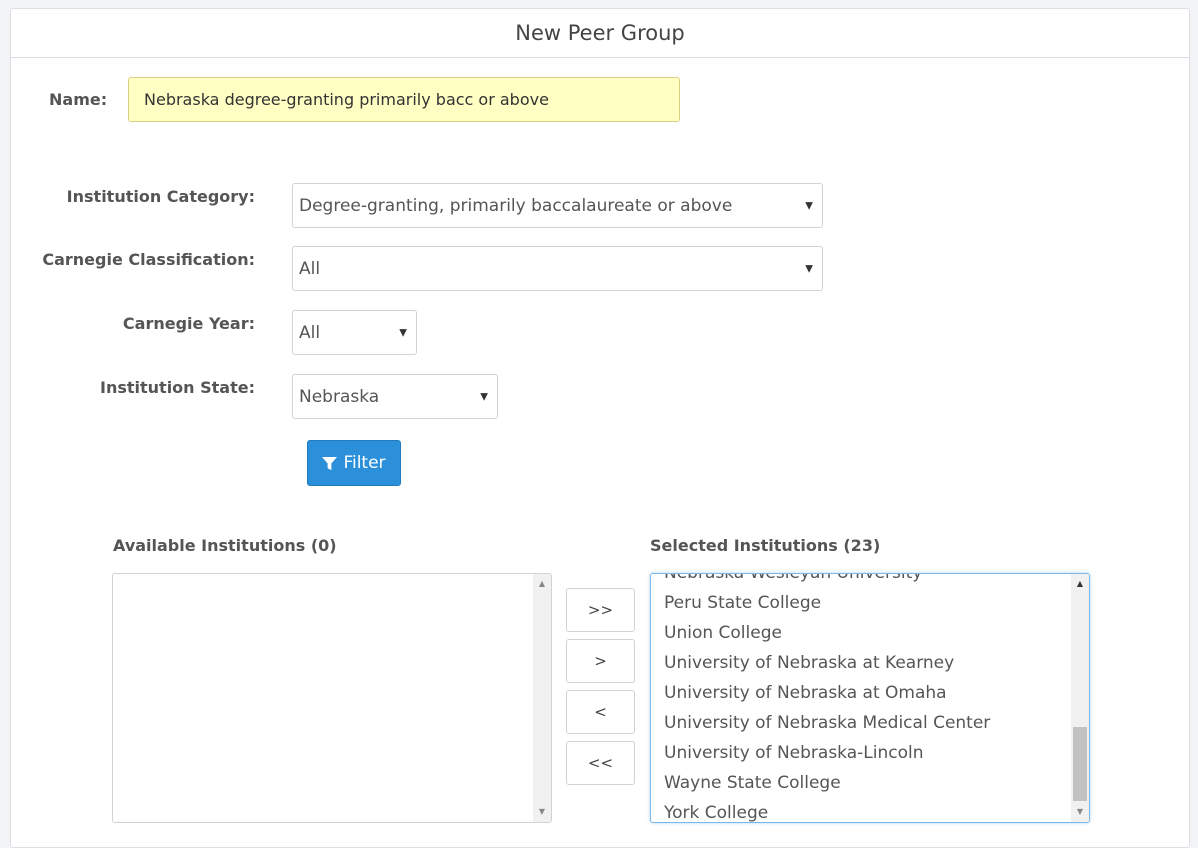  Describe the element at coordinates (861, 783) in the screenshot. I see `list-item: Wayne State College` at that location.